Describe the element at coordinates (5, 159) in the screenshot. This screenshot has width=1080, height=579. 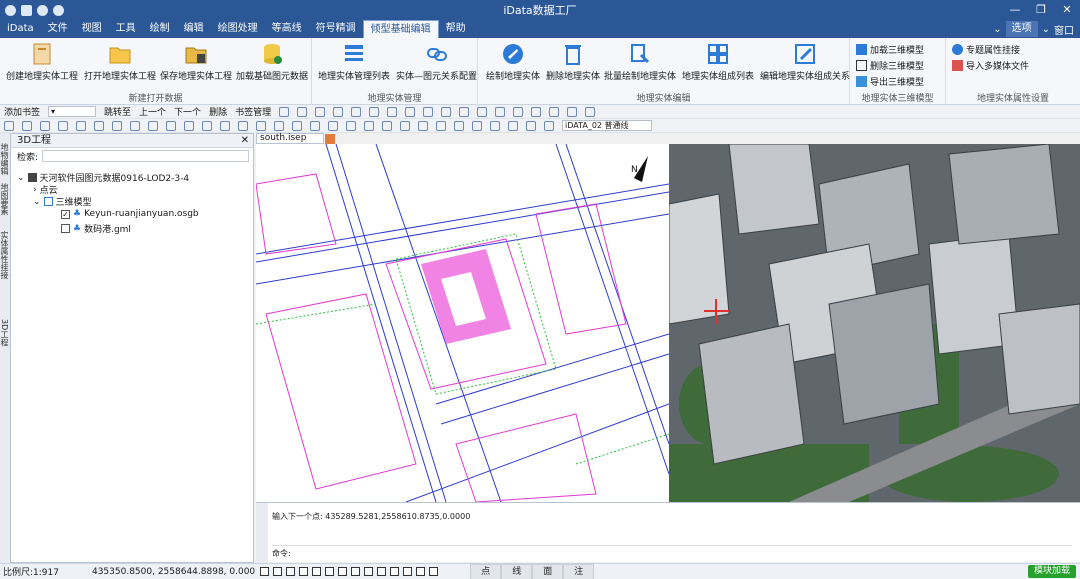
I see `vtab-feature-edit: 地物编辑` at that location.